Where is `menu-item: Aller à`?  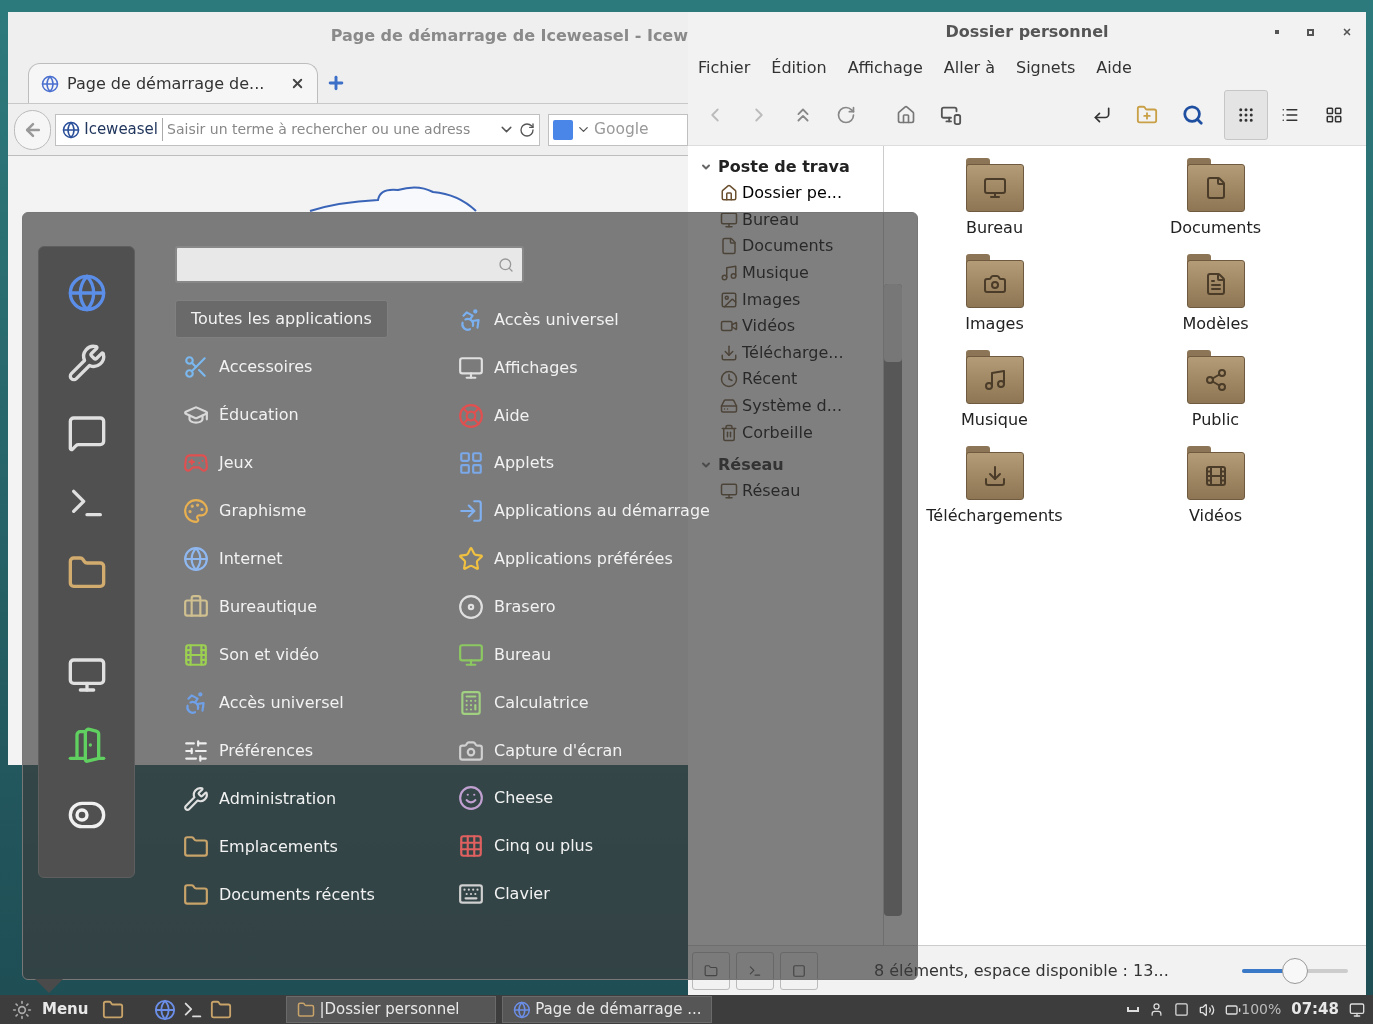 menu-item: Aller à is located at coordinates (969, 68).